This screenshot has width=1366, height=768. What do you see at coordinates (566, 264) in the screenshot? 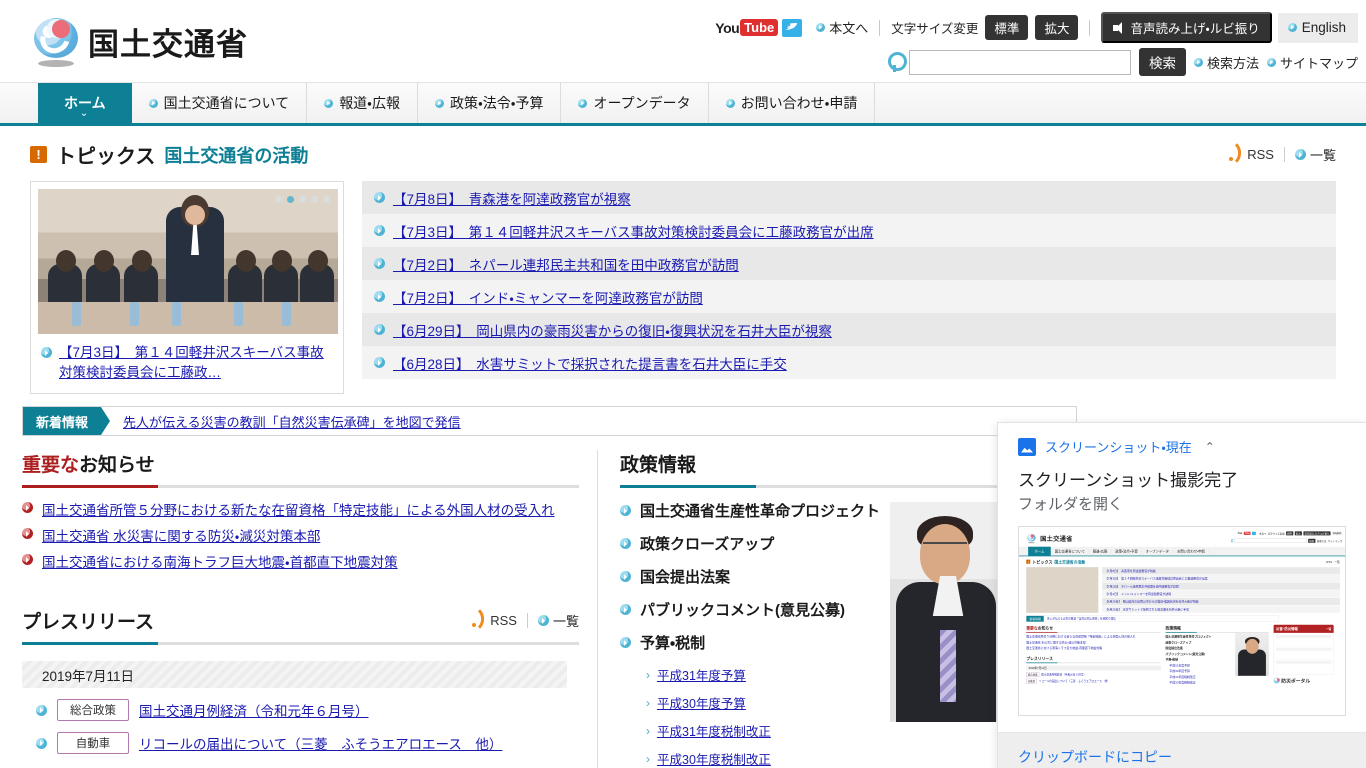
I see `topics-item-link: 【7月2日】 ネパール連邦民主共和国を田中政務官が訪問` at bounding box center [566, 264].